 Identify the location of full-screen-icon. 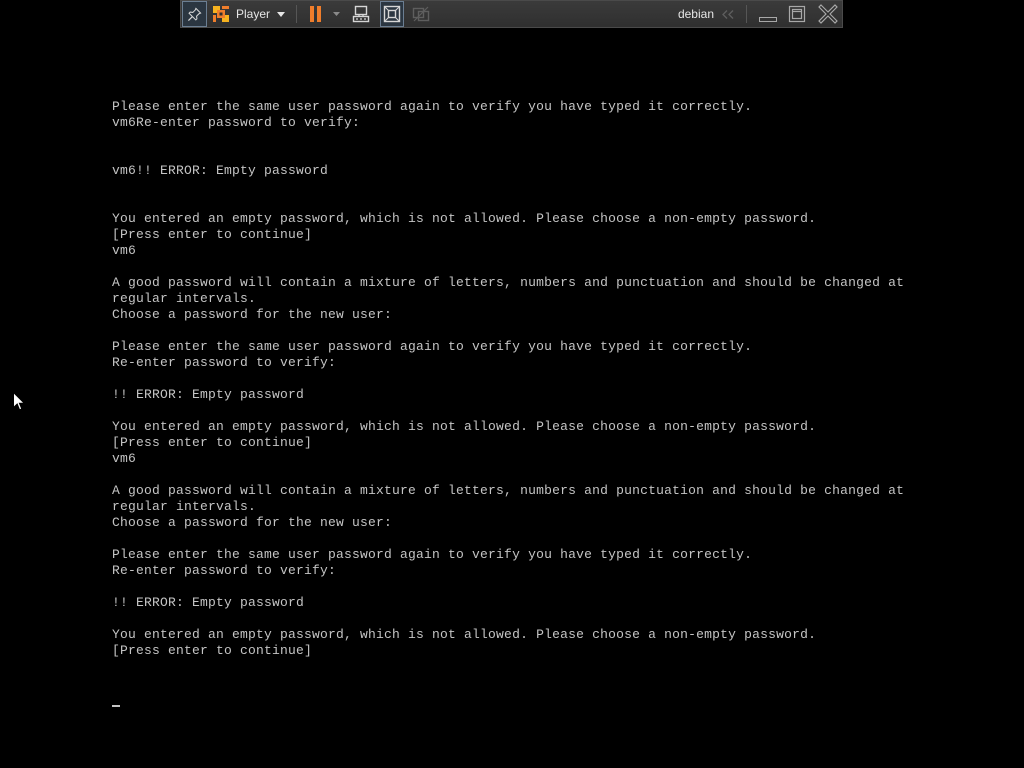
(392, 14).